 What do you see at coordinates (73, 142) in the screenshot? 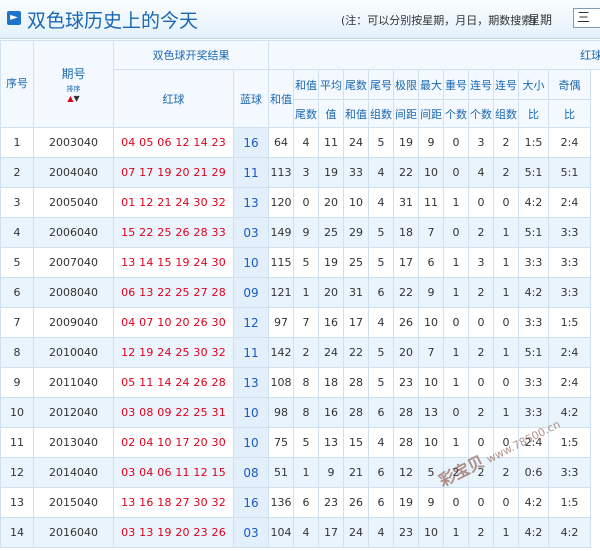
I see `row-issue: 2003040` at bounding box center [73, 142].